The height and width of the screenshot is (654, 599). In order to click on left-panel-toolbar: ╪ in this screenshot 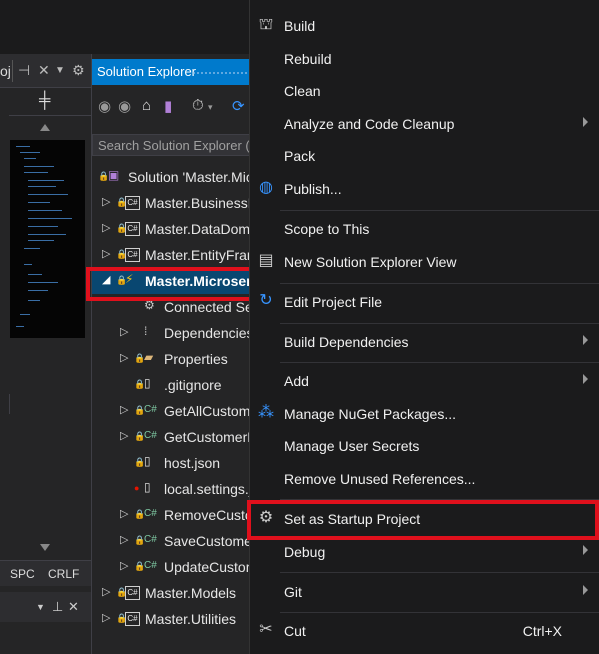, I will do `click(50, 104)`.